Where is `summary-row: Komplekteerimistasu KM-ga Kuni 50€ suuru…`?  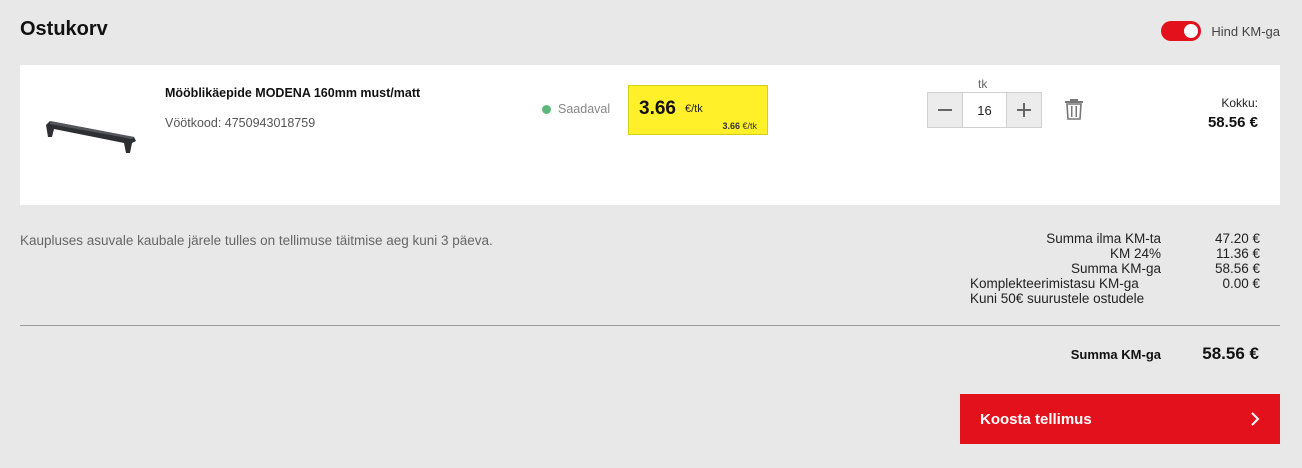
summary-row: Komplekteerimistasu KM-ga Kuni 50€ suuru… is located at coordinates (1100, 291).